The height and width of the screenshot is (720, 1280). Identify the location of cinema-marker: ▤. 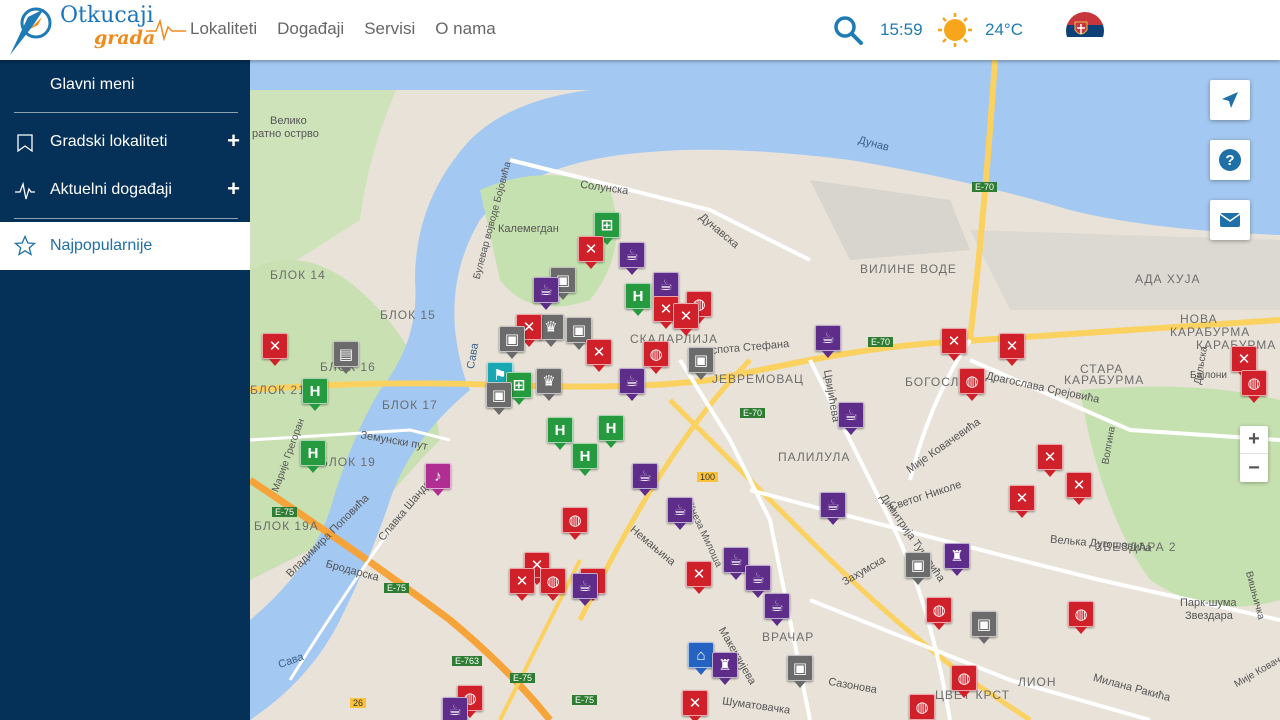
(346, 358).